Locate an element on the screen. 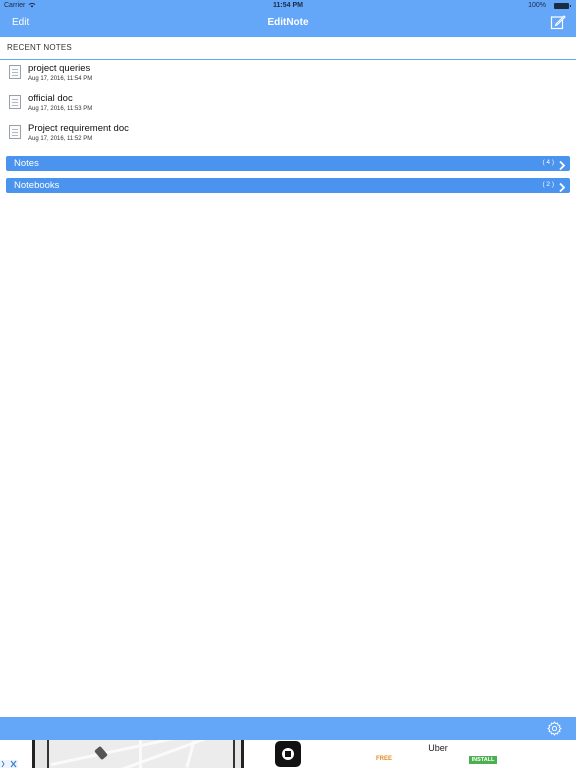 This screenshot has height=770, width=576. section-count: ( 2 ) is located at coordinates (548, 184).